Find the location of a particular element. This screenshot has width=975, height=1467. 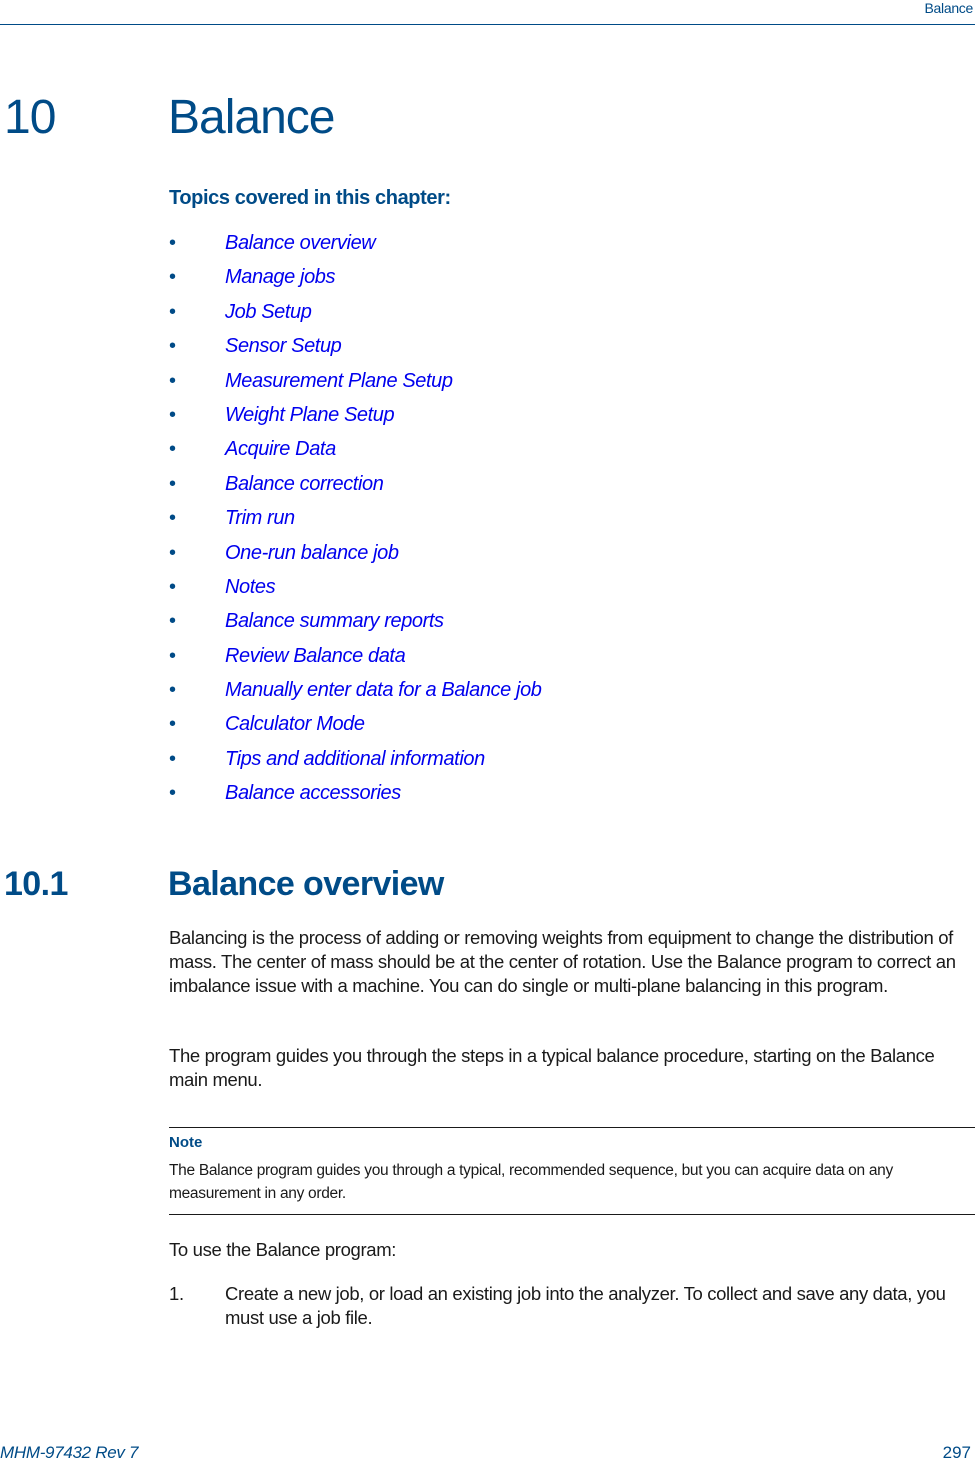

step-number: 1. is located at coordinates (176, 1293).